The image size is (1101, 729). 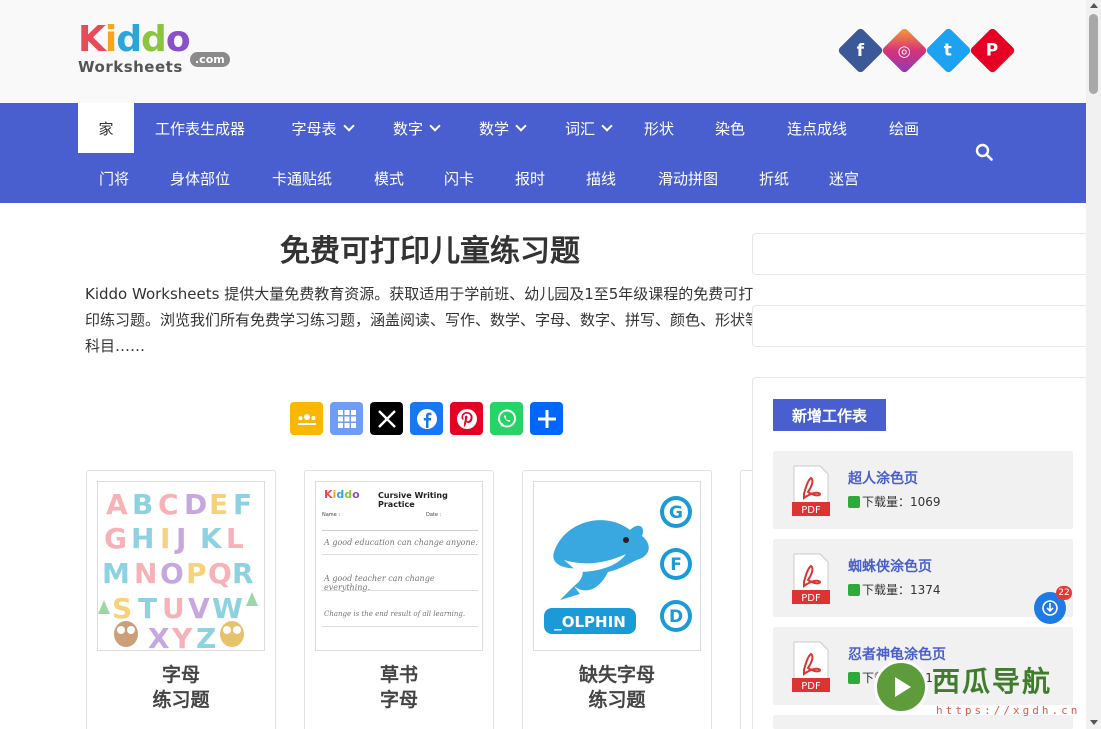 What do you see at coordinates (322, 128) in the screenshot?
I see `nav-item-alphabet: 字母表` at bounding box center [322, 128].